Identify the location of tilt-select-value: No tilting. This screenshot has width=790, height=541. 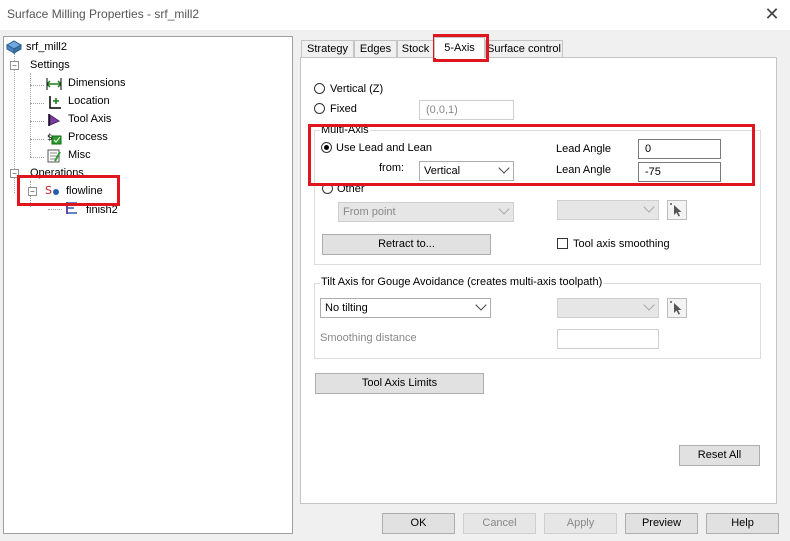
(346, 308).